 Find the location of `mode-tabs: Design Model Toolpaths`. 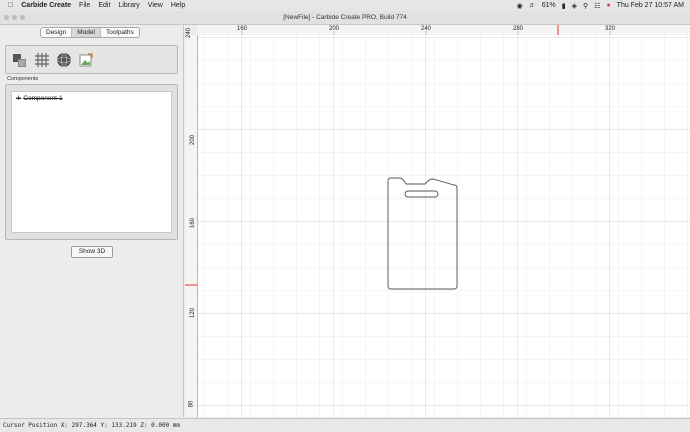

mode-tabs: Design Model Toolpaths is located at coordinates (90, 32).